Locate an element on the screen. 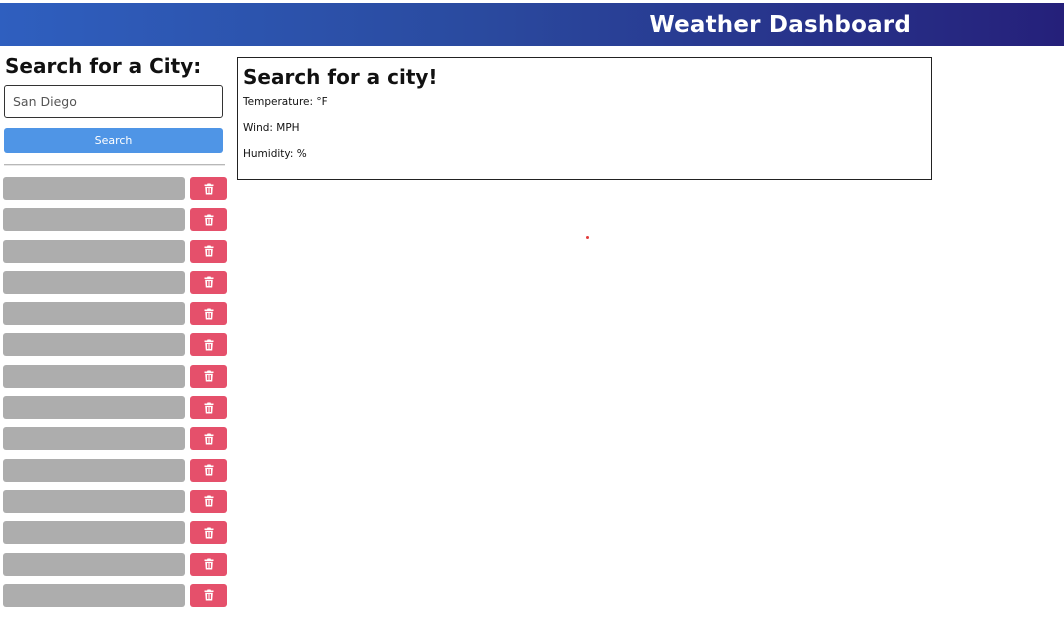 The width and height of the screenshot is (1064, 644). humidity-text: Humidity: % is located at coordinates (275, 154).